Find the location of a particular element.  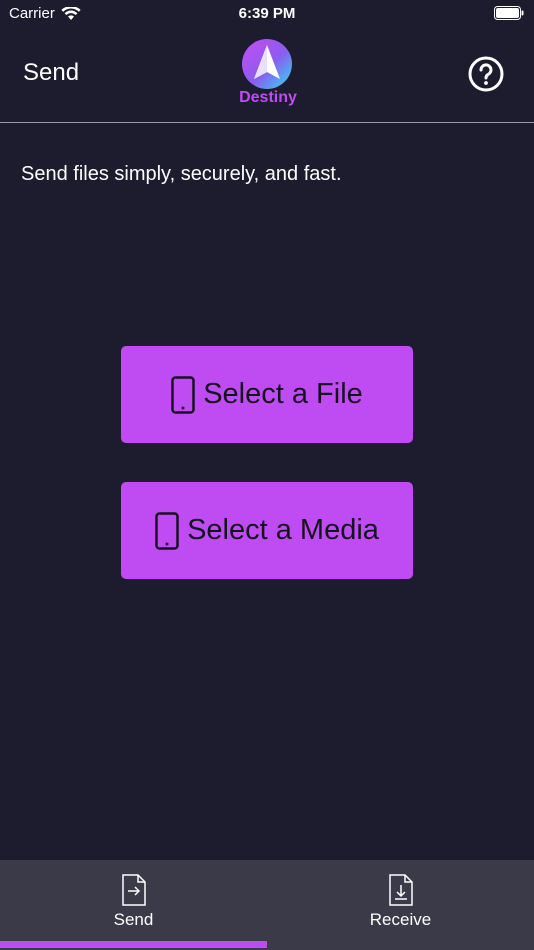

intro-text: Send files simply, securely, and fast. is located at coordinates (181, 174).